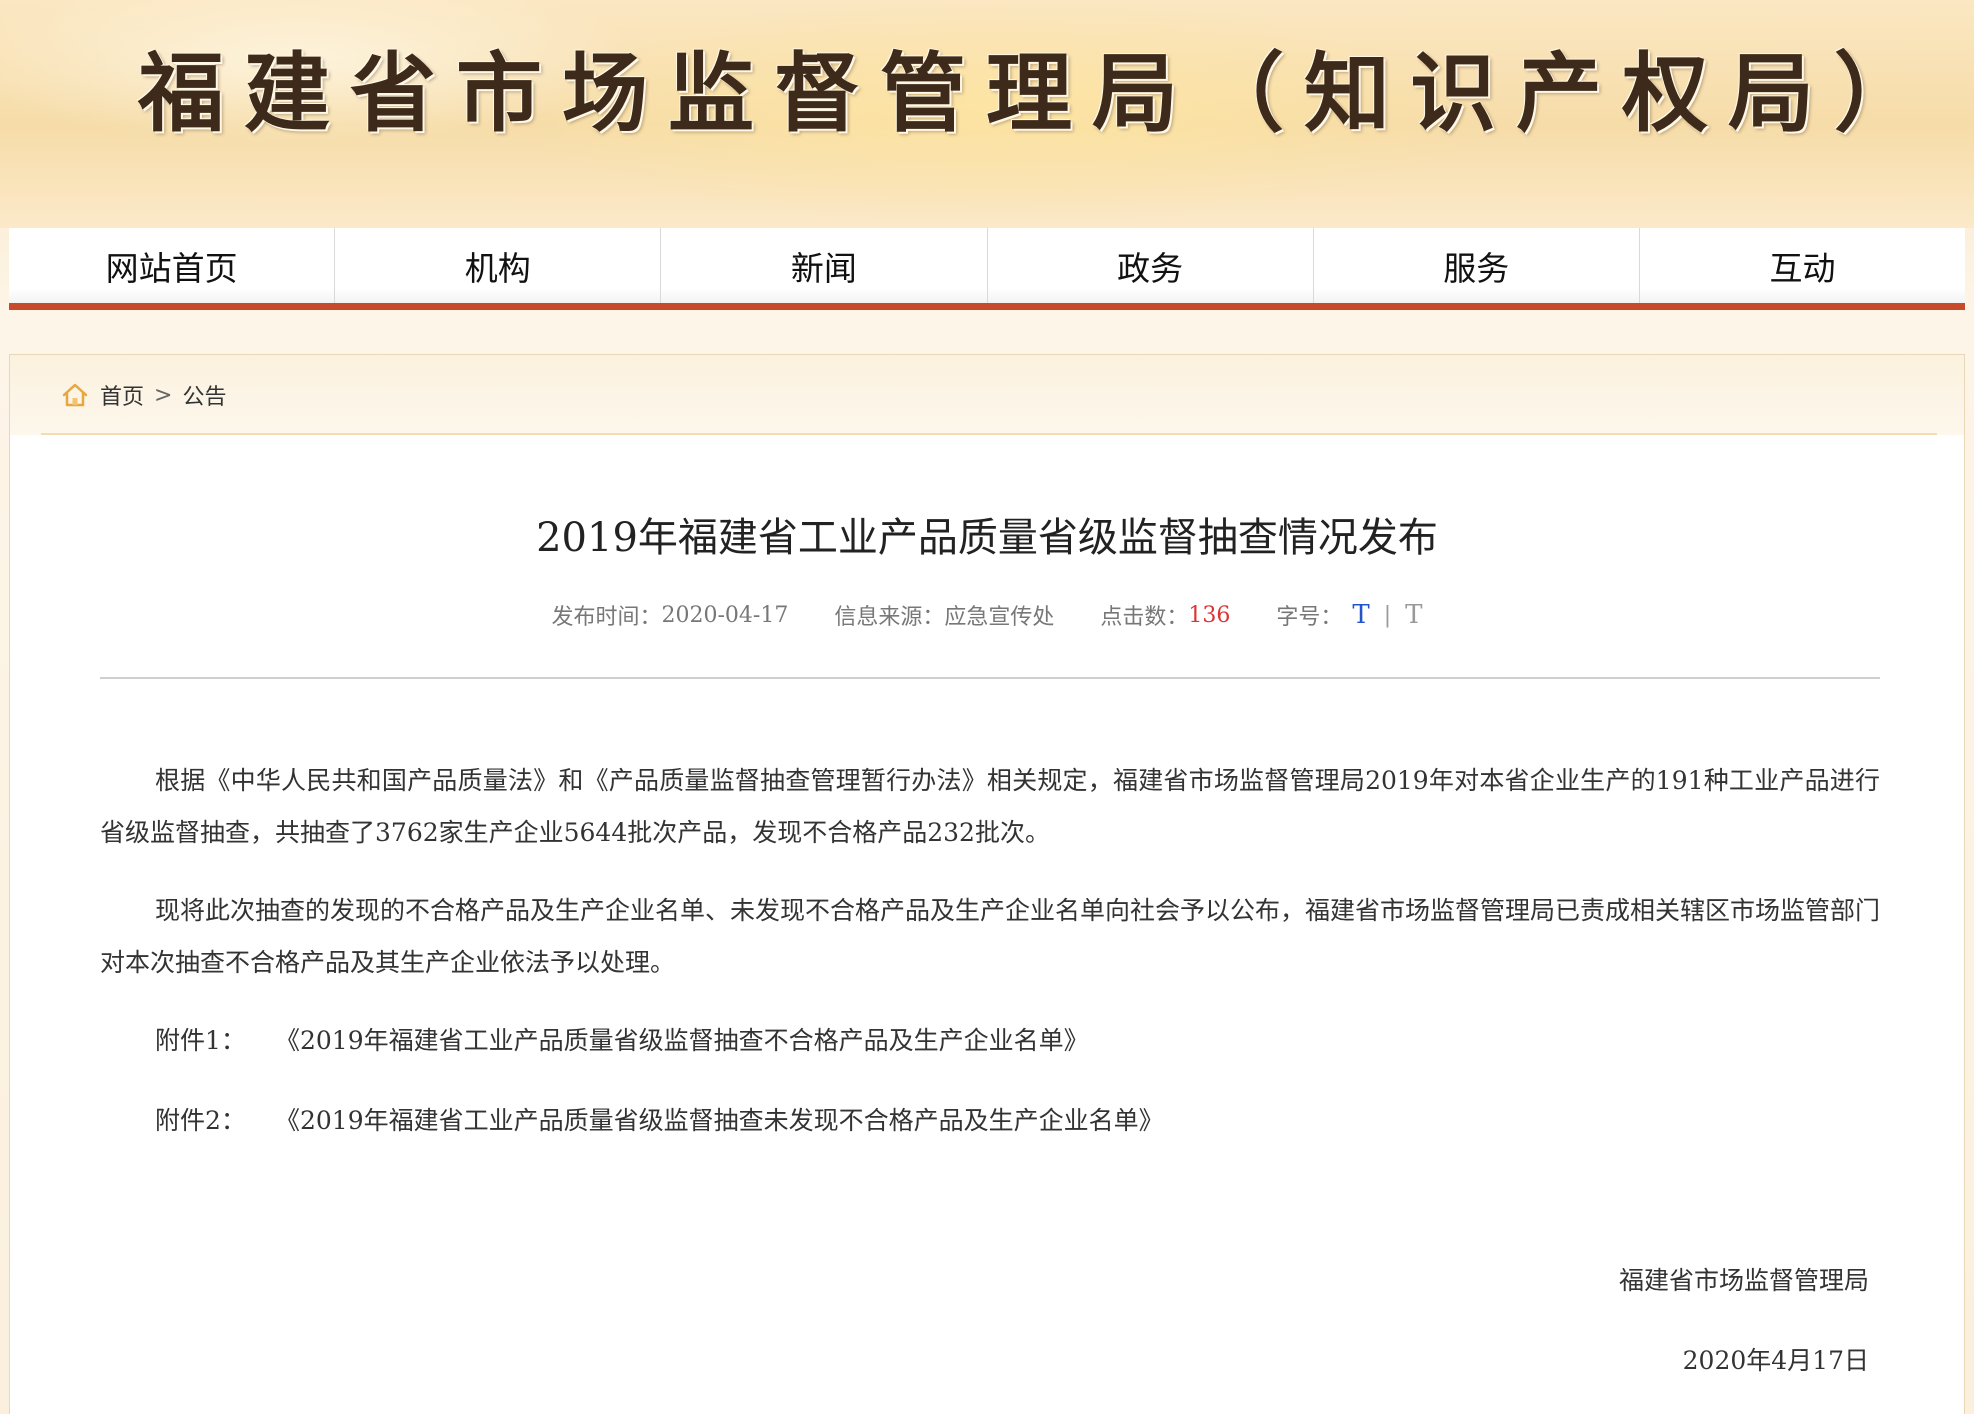 This screenshot has width=1974, height=1414. Describe the element at coordinates (989, 434) in the screenshot. I see `breadcrumb-divider` at that location.